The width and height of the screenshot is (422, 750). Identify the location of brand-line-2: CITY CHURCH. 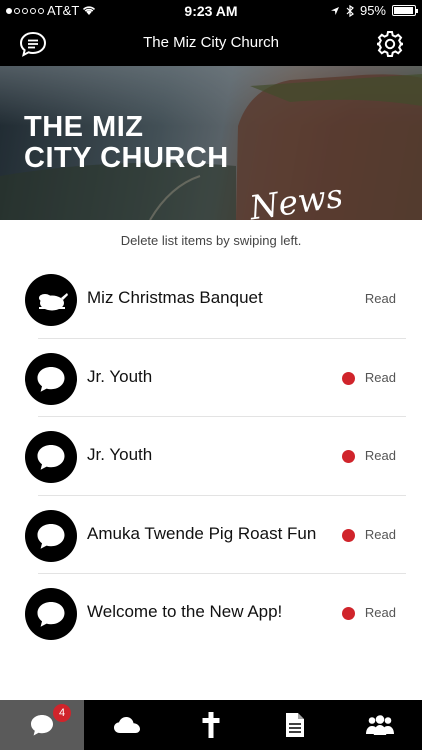
(126, 158).